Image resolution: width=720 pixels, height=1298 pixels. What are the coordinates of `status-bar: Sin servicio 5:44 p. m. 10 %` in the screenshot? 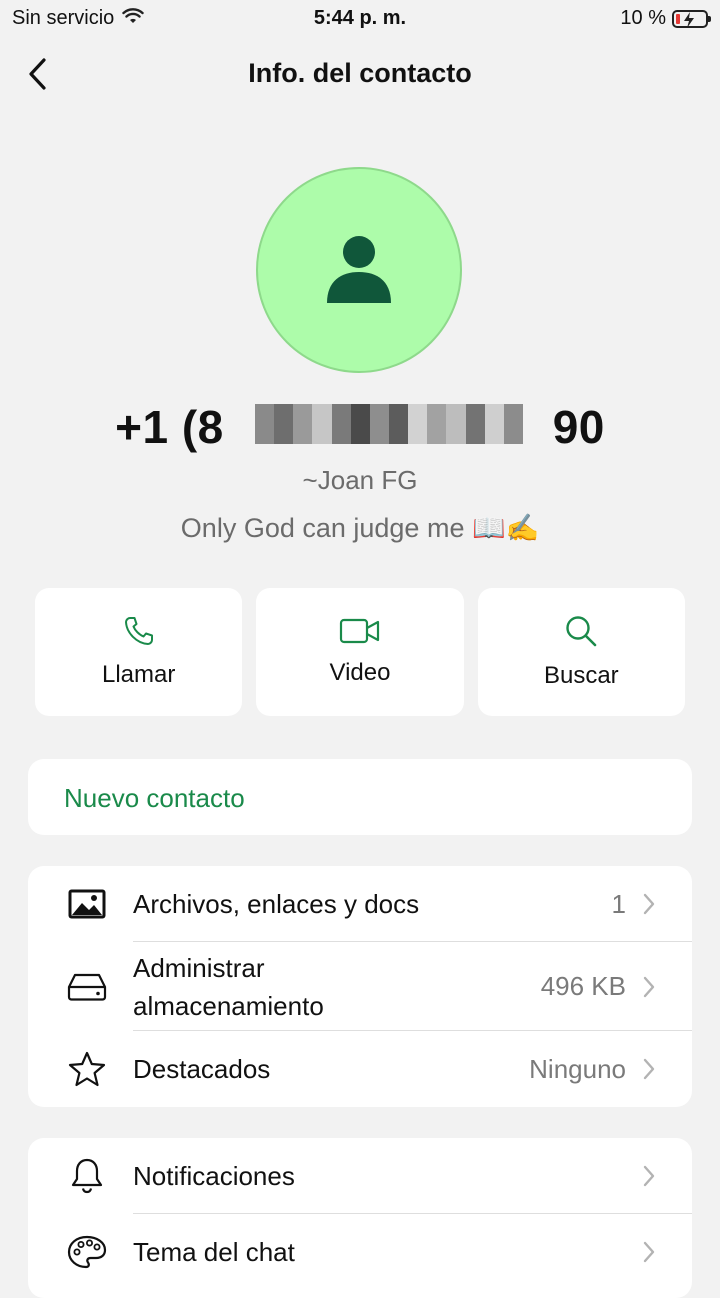 It's located at (360, 19).